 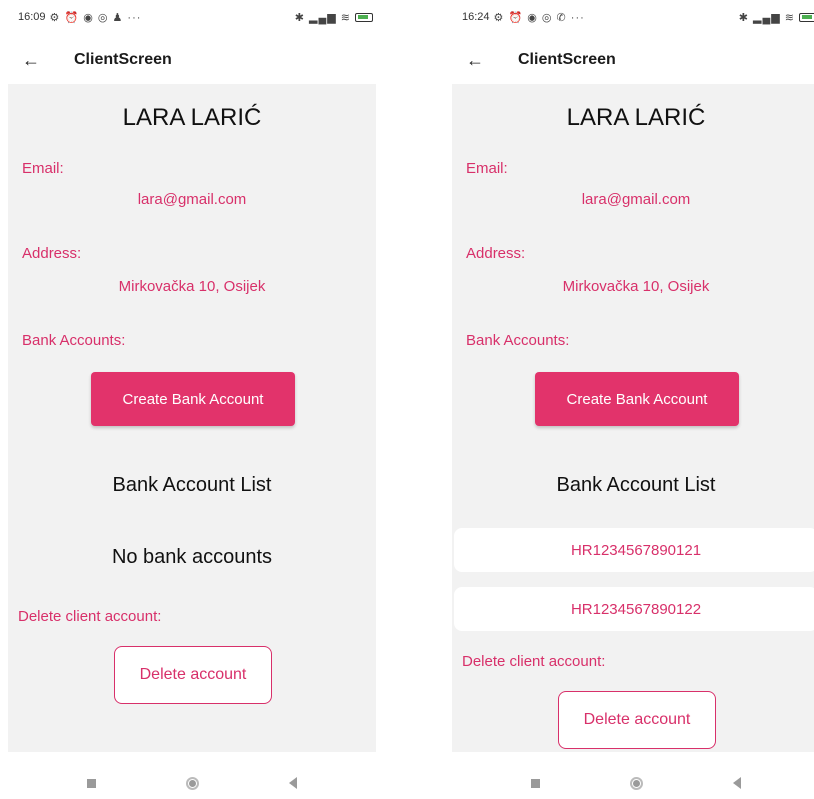 I want to click on bank-account-item: HR1234567890121, so click(x=634, y=550).